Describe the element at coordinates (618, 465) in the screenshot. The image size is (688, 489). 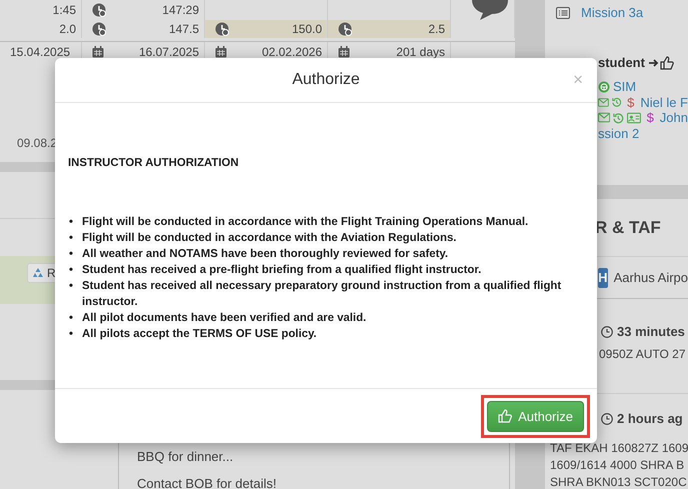
I see `taf-line: 1609/1614 4000 SHRA B` at that location.